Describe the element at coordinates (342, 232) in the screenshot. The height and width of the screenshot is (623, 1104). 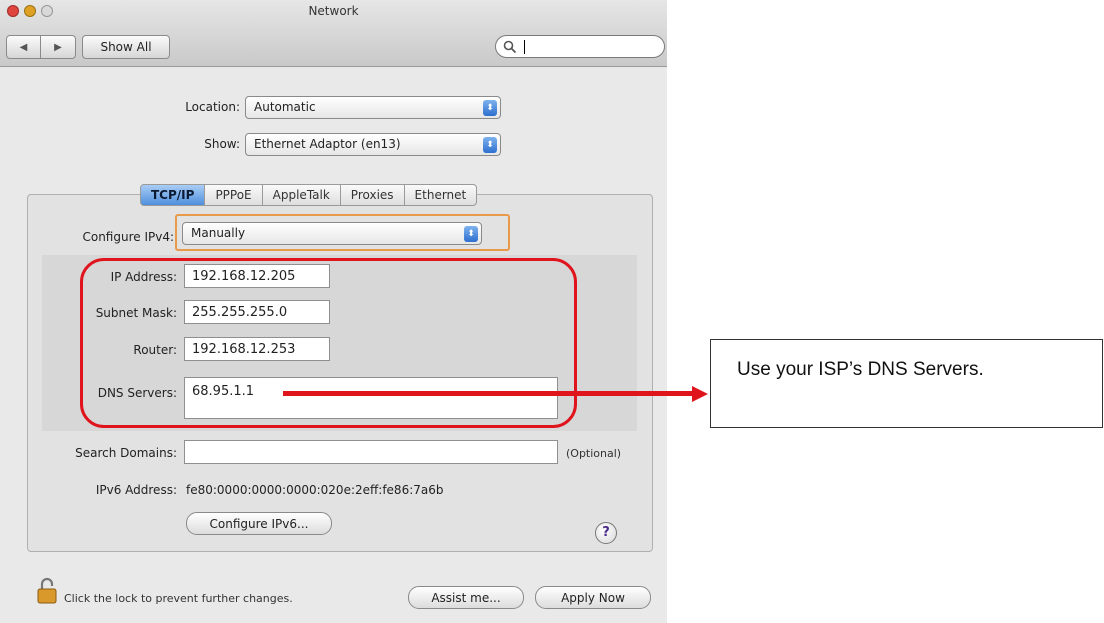
I see `highlight-box-orange` at that location.